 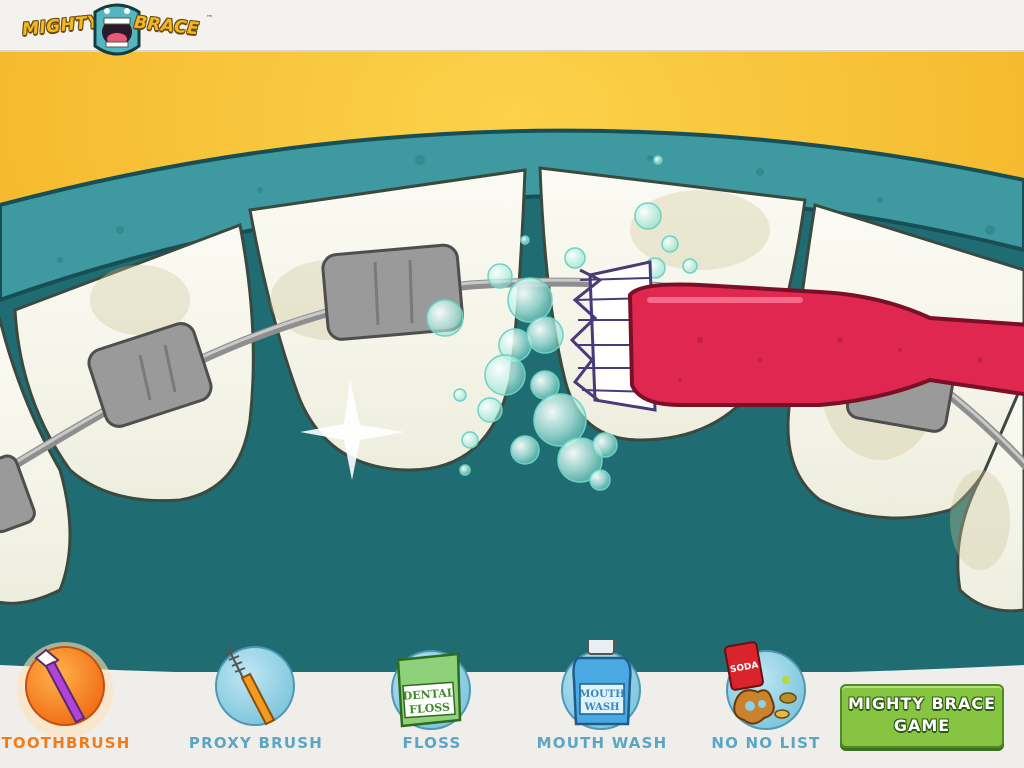 I want to click on tool-label-proxy-brush: PROXY BRUSH, so click(x=256, y=743).